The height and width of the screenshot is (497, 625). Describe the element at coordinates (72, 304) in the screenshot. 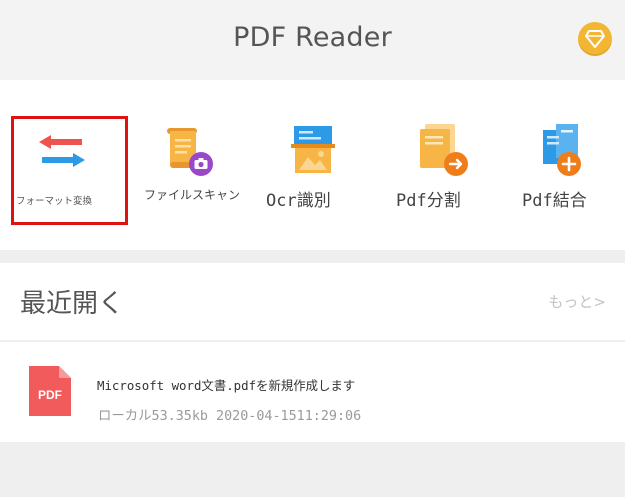

I see `recent-title: 最近開く` at that location.